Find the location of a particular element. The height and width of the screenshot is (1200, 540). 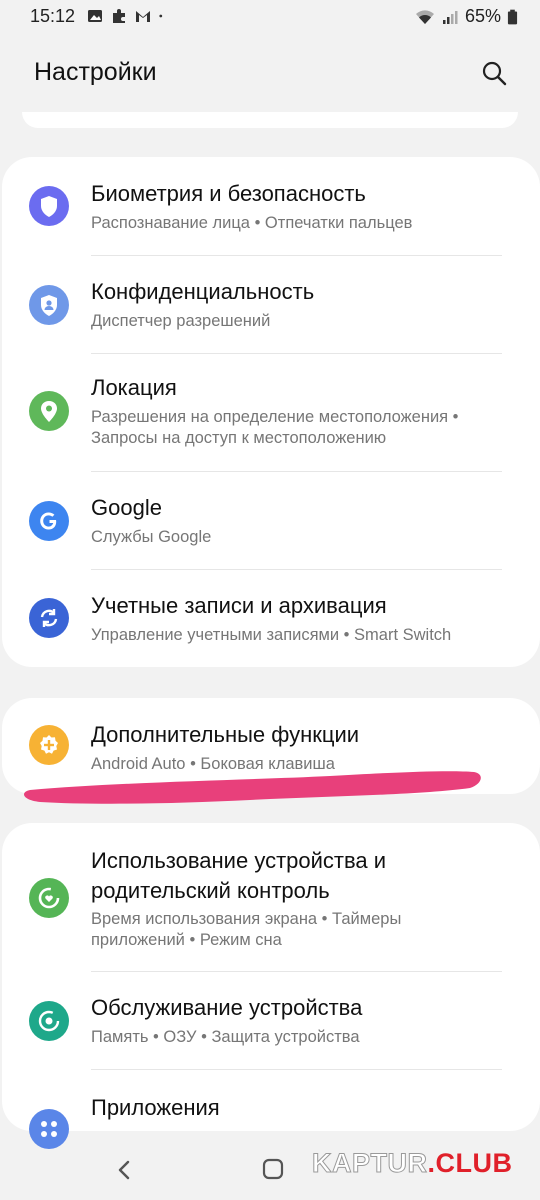

previous-card-edge is located at coordinates (270, 120).